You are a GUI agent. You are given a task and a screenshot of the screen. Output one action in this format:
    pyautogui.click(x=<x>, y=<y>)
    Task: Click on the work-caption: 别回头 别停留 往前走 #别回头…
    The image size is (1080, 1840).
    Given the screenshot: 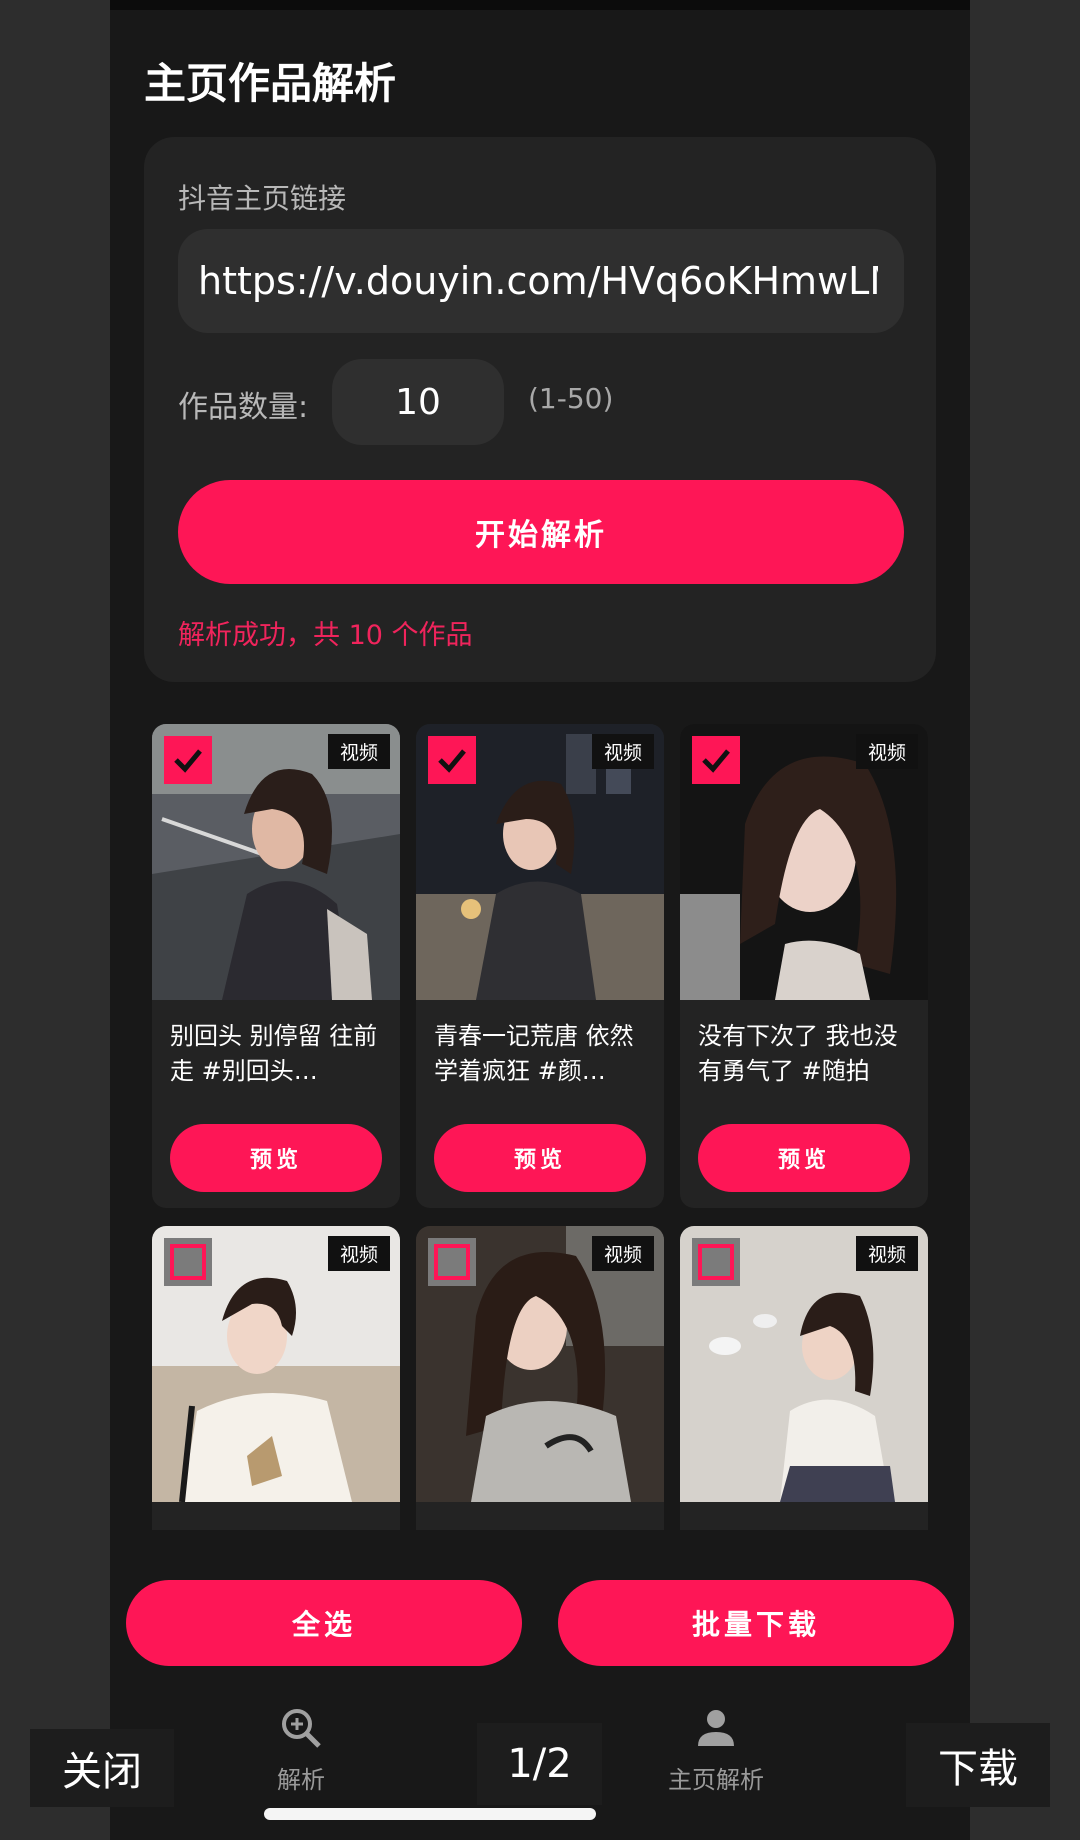 What is the action you would take?
    pyautogui.click(x=274, y=1053)
    